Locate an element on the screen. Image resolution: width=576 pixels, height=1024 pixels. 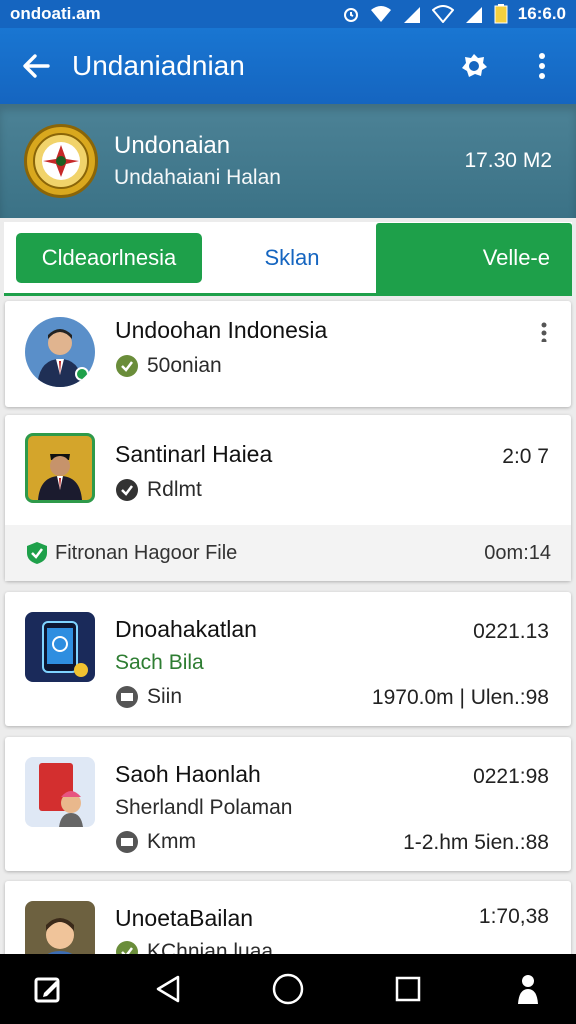
badge-button is located at coordinates (474, 66).